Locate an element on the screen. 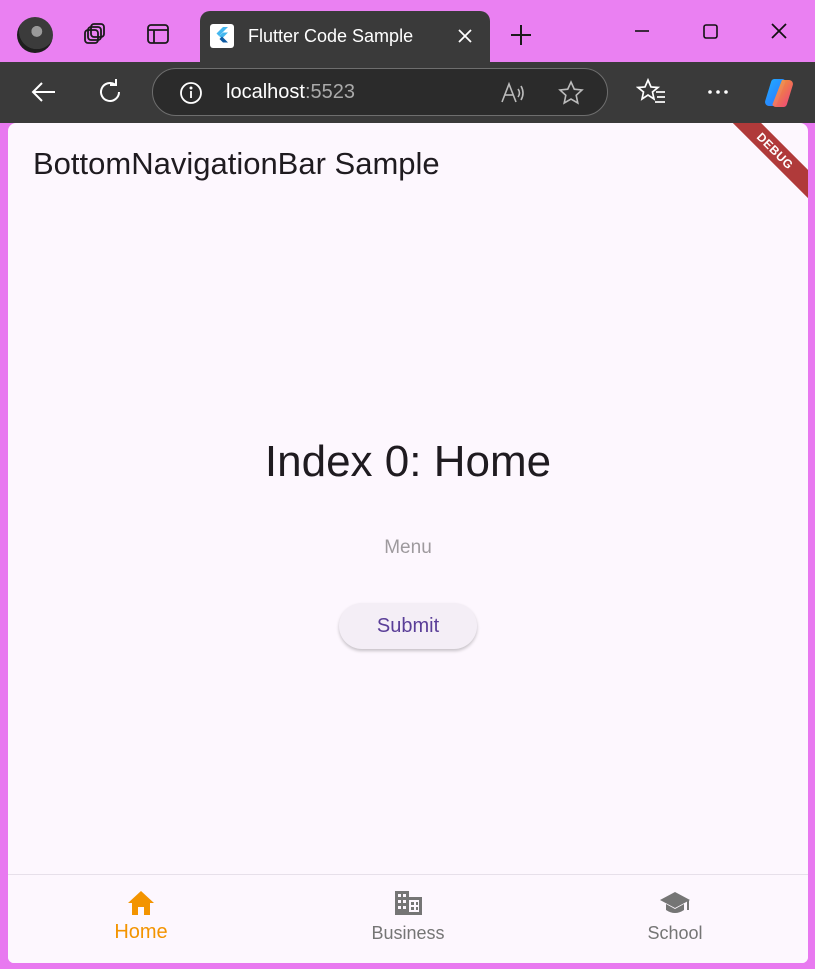  read-aloud-icon is located at coordinates (513, 95).